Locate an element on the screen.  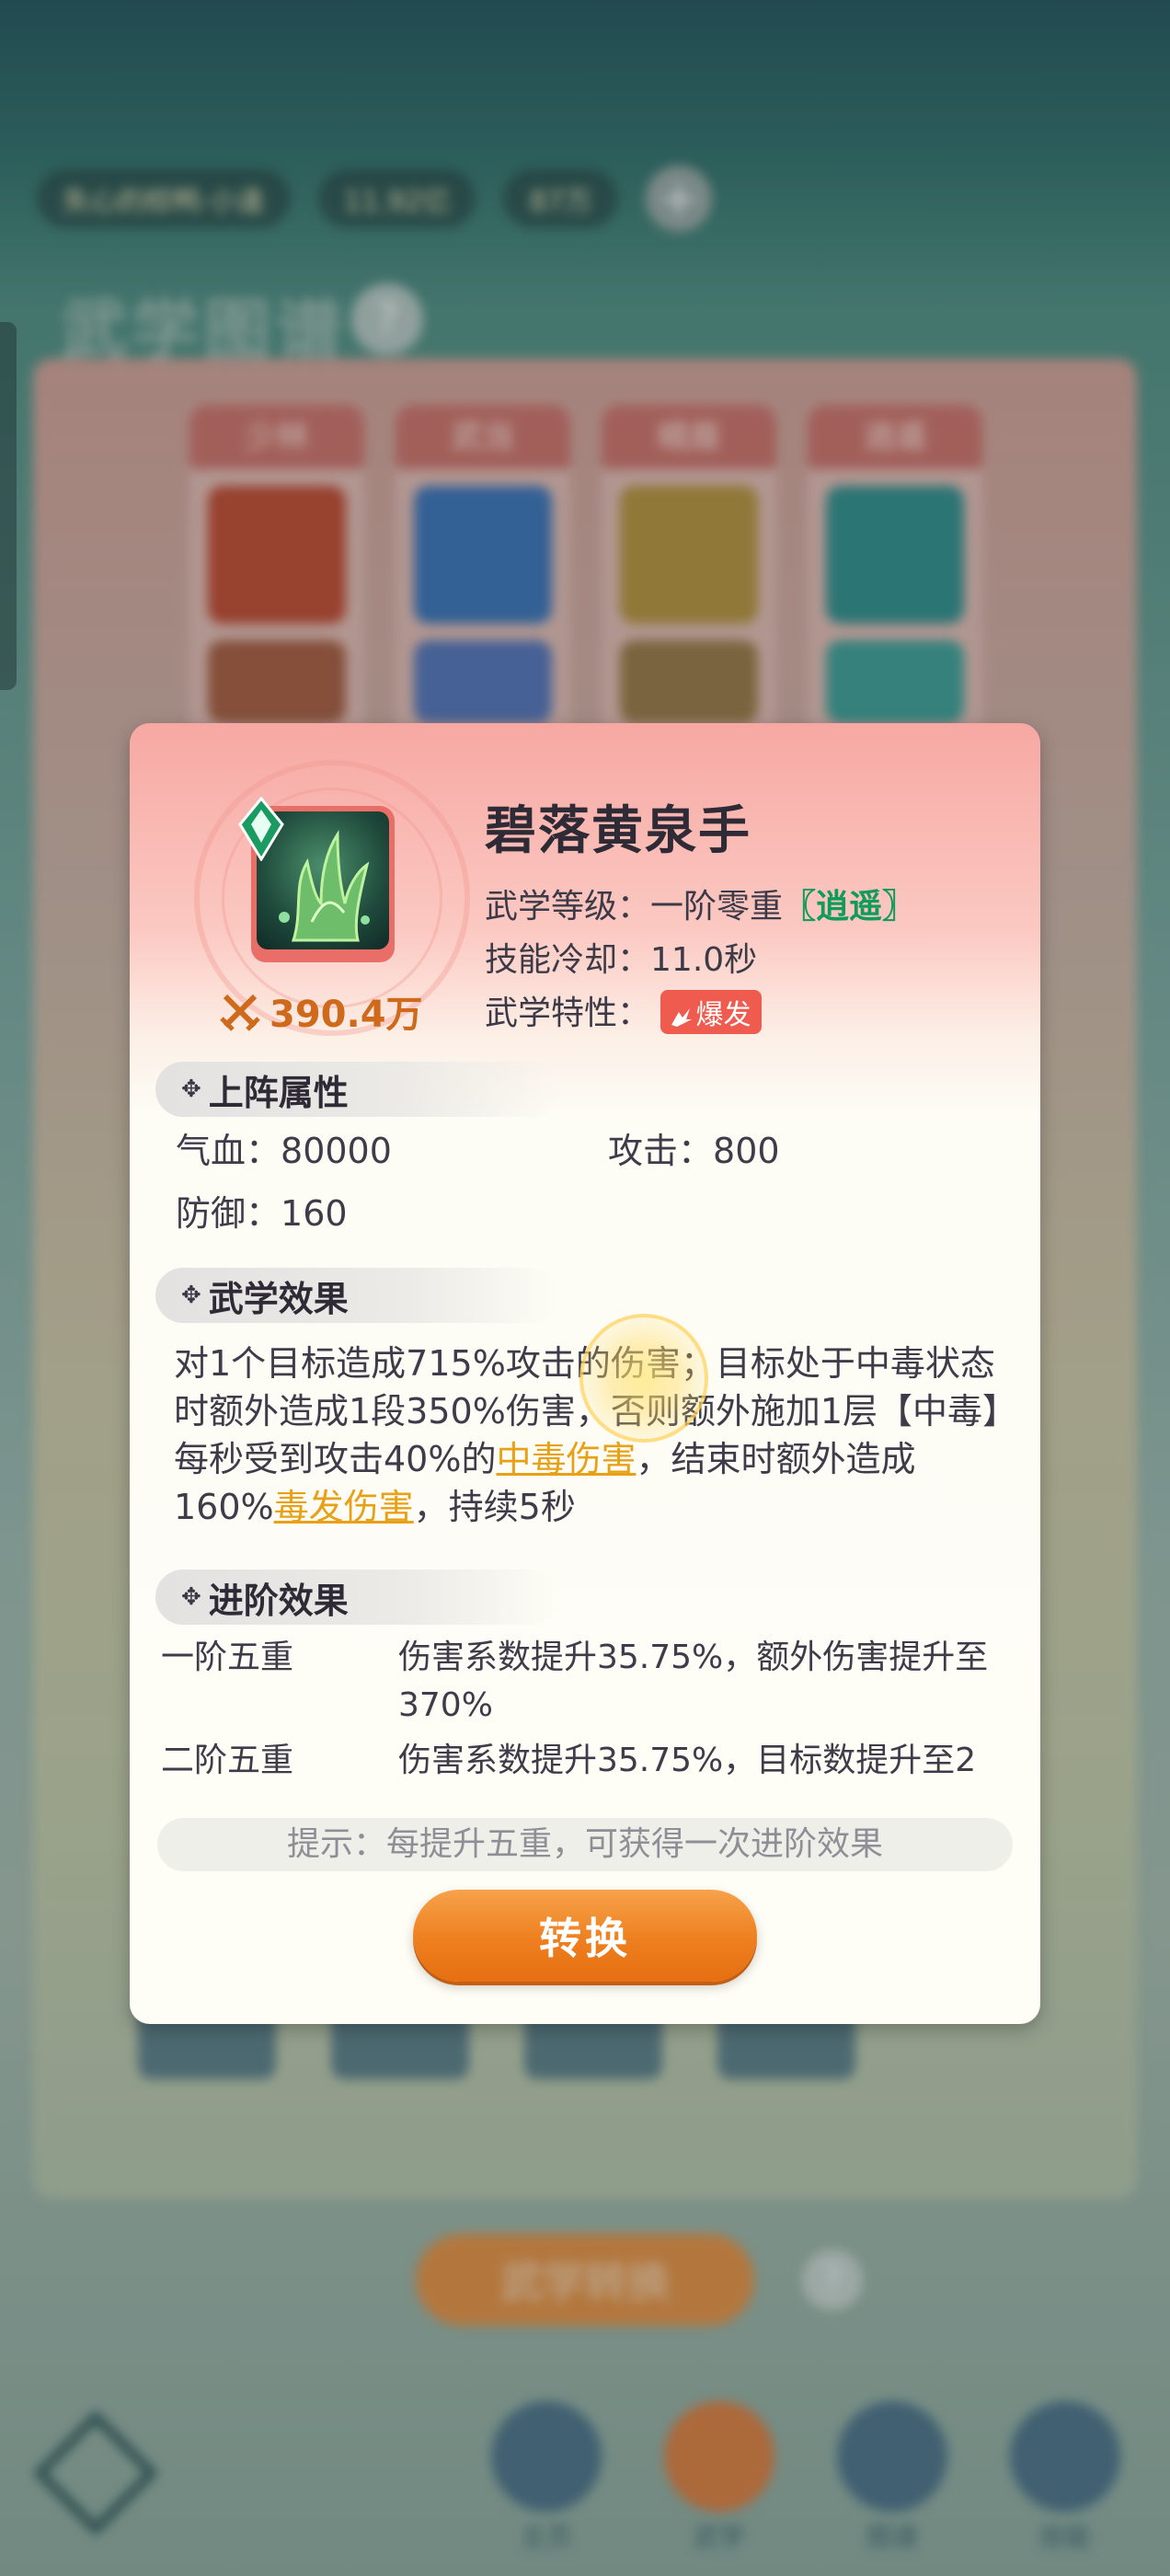
attack-stat: 攻击：800 is located at coordinates (694, 1147).